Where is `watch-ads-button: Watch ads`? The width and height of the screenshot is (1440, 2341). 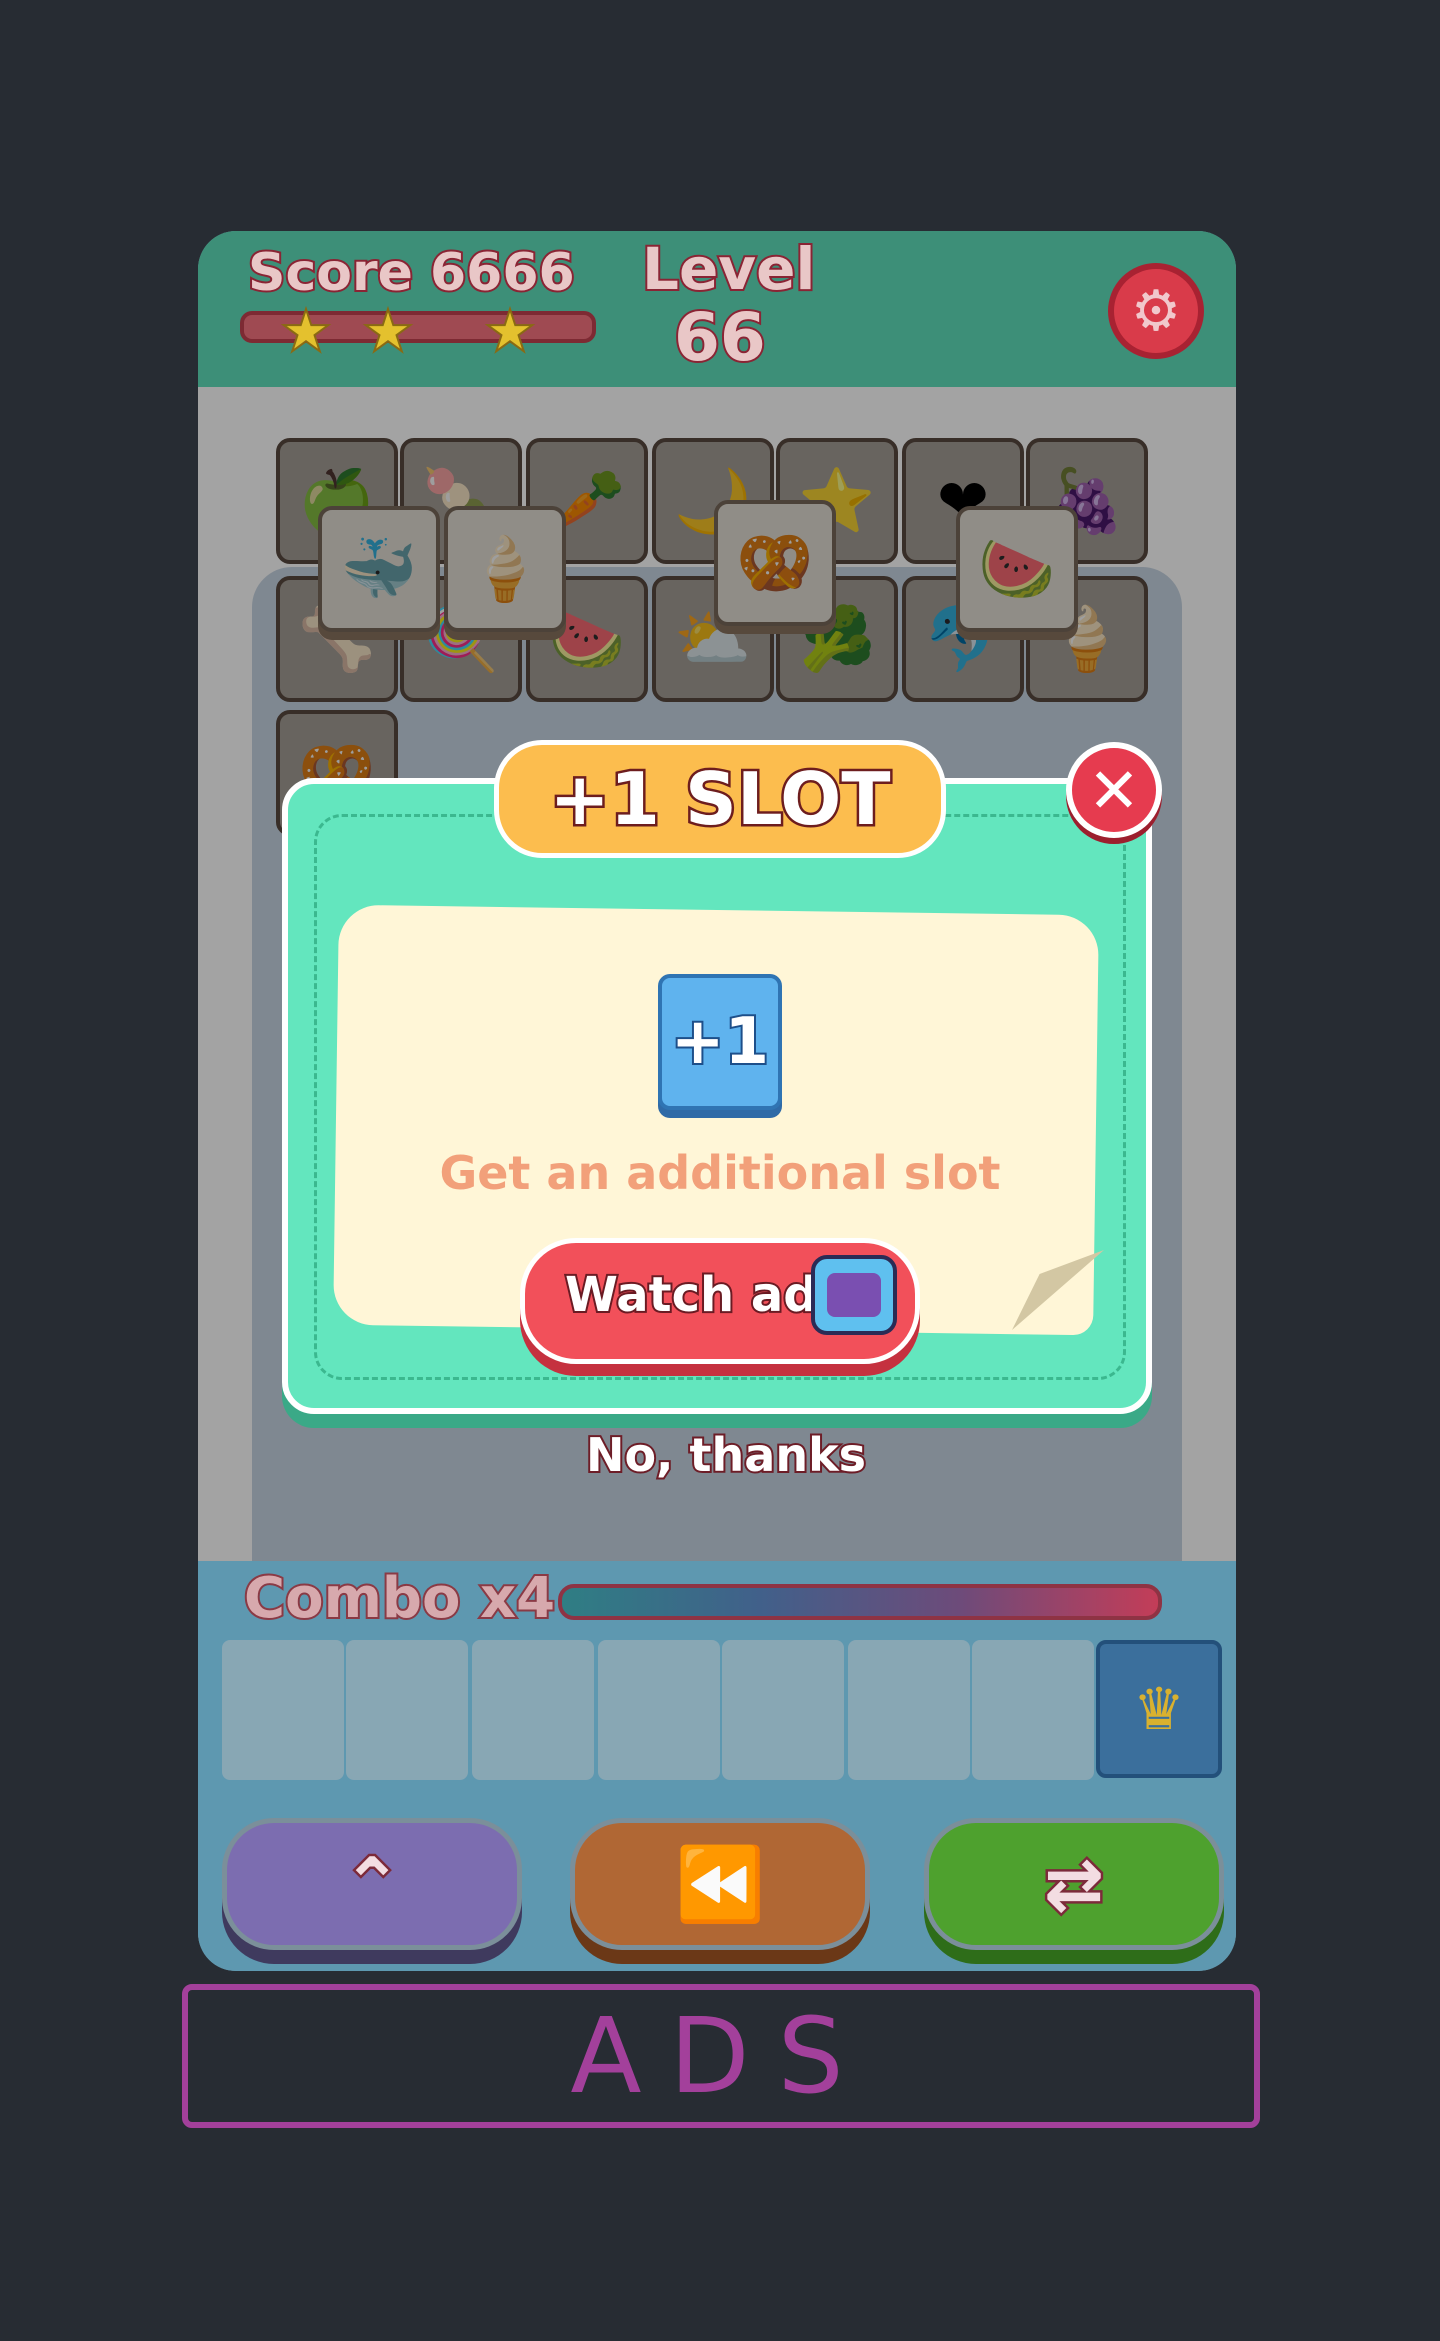
watch-ads-button: Watch ads is located at coordinates (720, 1301).